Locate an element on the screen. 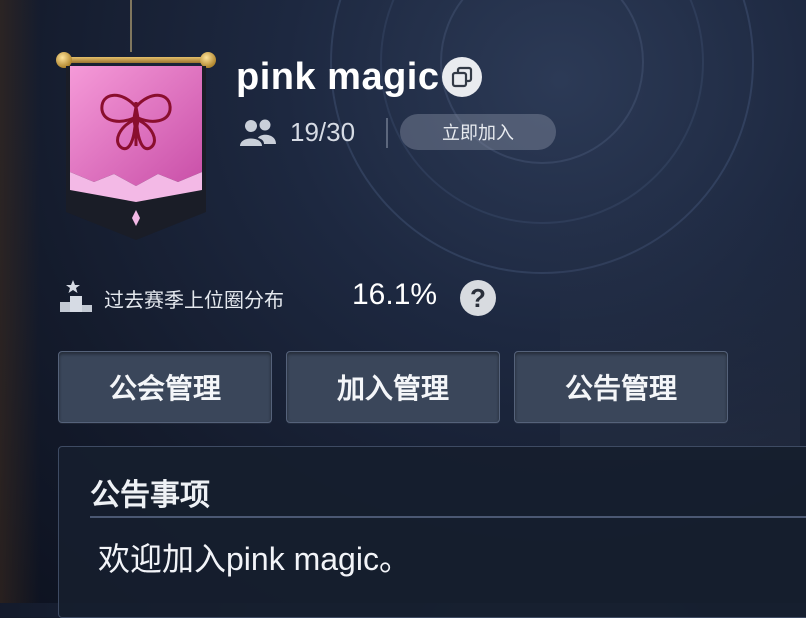 The width and height of the screenshot is (806, 618). guild-emblem-banner is located at coordinates (136, 153).